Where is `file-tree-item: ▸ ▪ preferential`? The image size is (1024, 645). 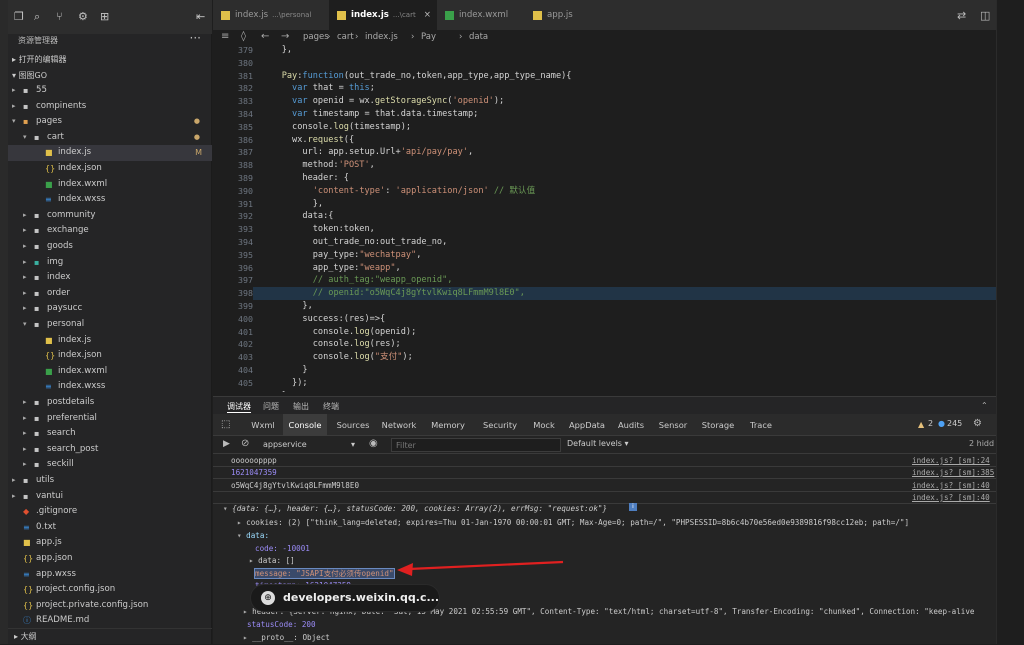 file-tree-item: ▸ ▪ preferential is located at coordinates (110, 419).